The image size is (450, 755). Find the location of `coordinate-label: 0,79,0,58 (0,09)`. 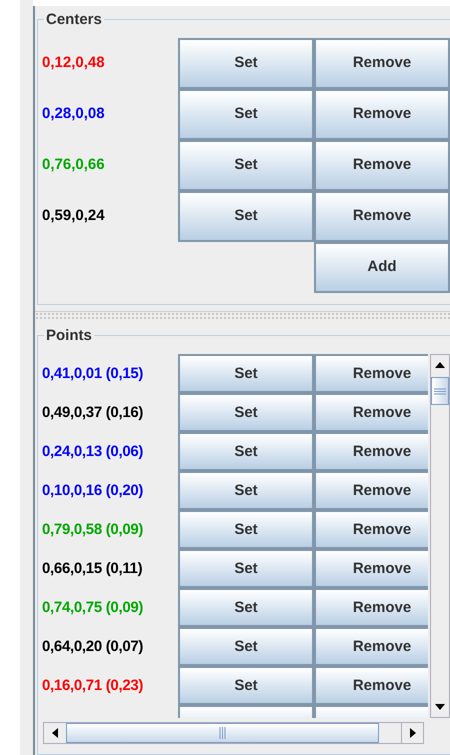

coordinate-label: 0,79,0,58 (0,09) is located at coordinates (92, 530).